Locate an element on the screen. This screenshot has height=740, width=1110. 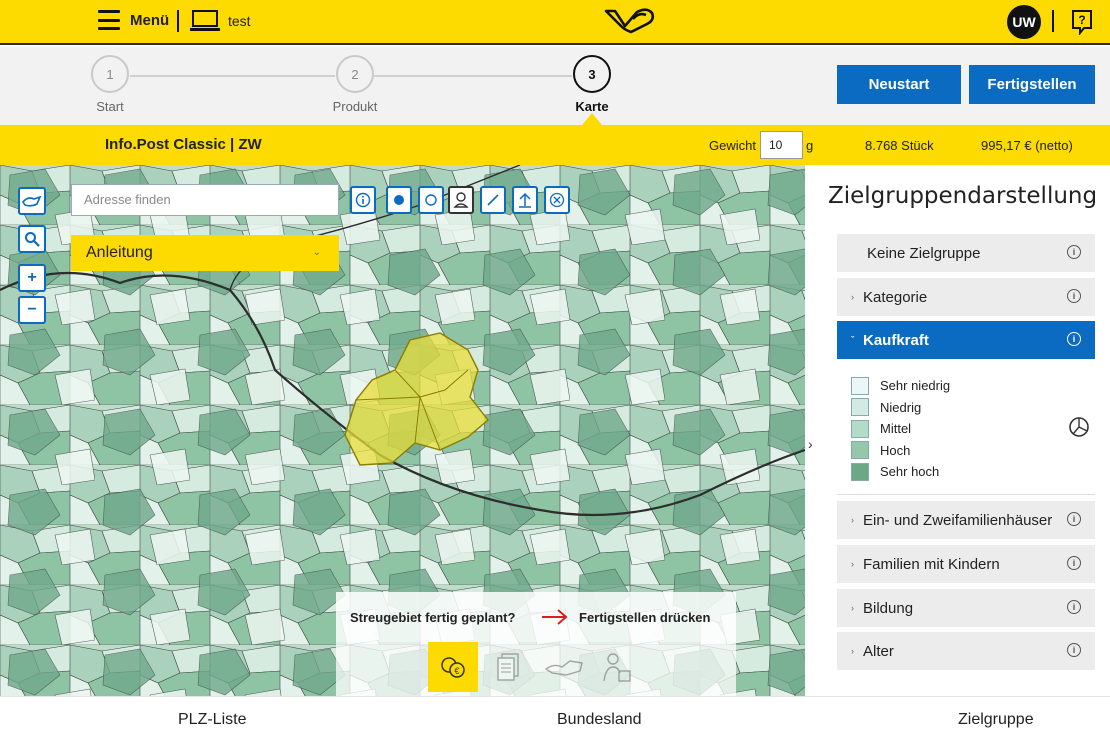
step-karte: 3 Karte is located at coordinates (592, 84).